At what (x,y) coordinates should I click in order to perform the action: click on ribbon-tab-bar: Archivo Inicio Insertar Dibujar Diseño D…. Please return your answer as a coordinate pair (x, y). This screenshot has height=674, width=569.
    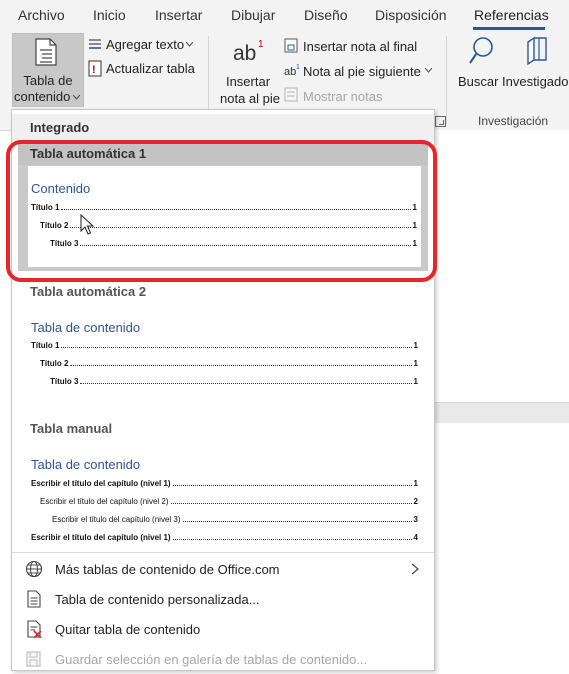
    Looking at the image, I should click on (284, 15).